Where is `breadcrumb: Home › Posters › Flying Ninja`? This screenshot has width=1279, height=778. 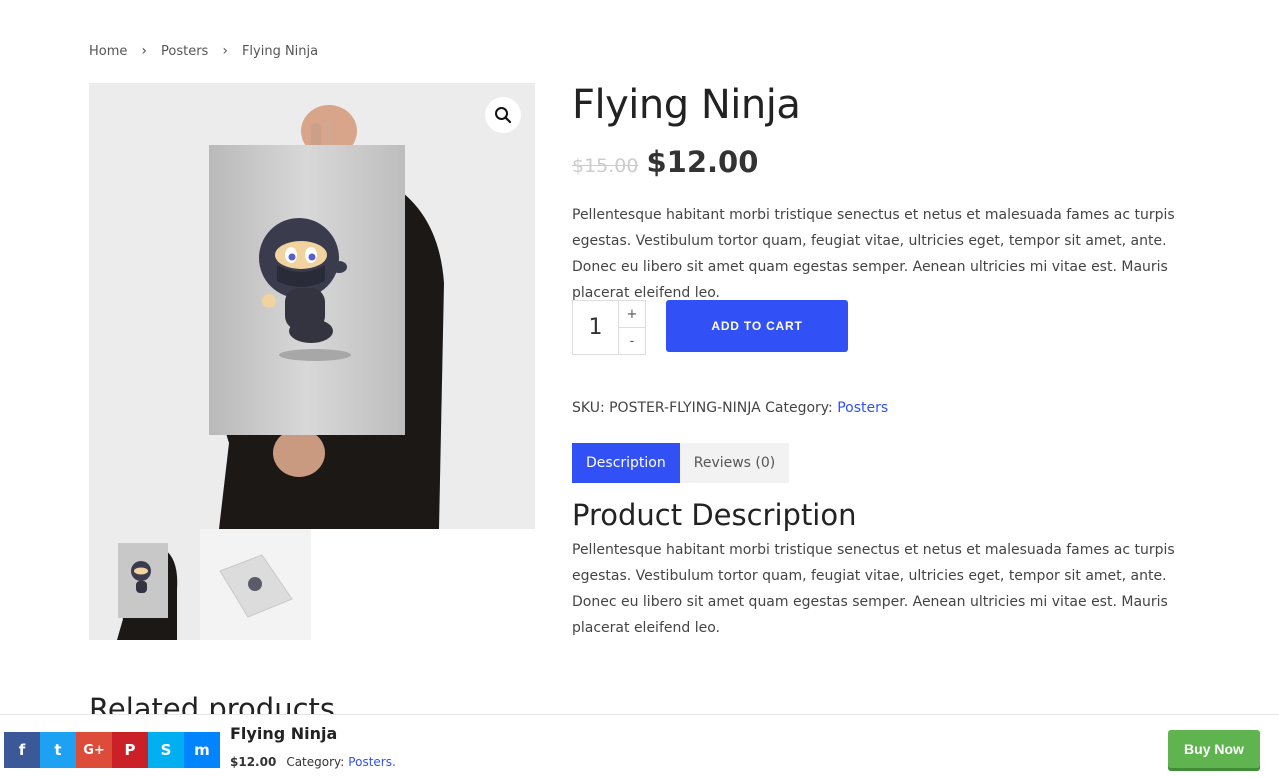 breadcrumb: Home › Posters › Flying Ninja is located at coordinates (203, 51).